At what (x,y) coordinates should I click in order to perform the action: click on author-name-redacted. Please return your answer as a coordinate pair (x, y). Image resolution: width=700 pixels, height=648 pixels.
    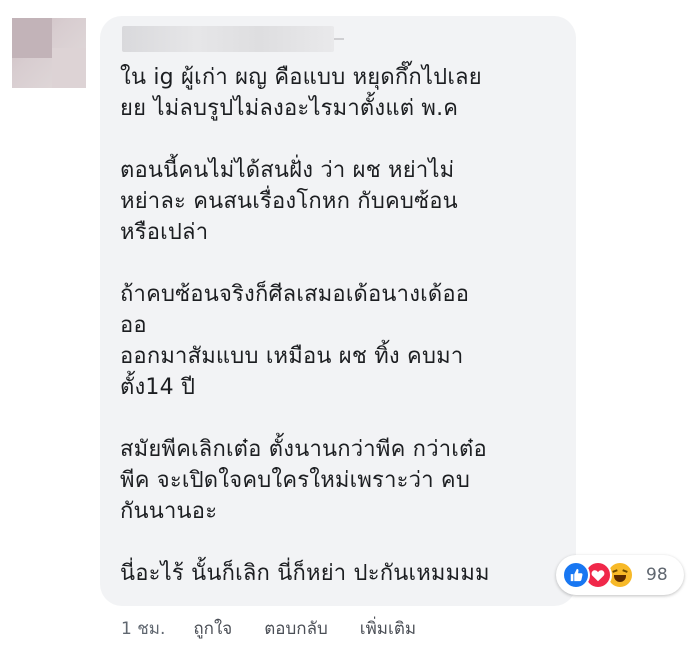
    Looking at the image, I should click on (228, 39).